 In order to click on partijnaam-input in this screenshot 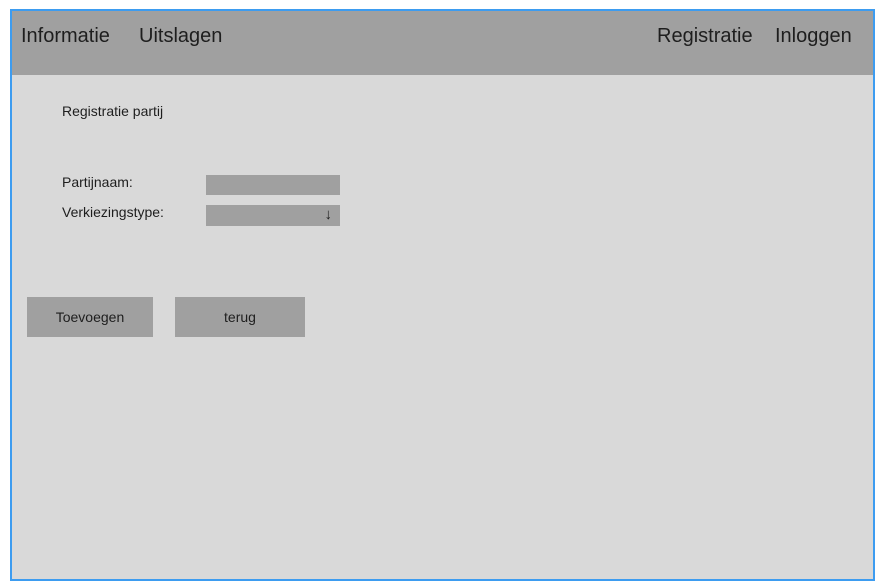, I will do `click(273, 185)`.